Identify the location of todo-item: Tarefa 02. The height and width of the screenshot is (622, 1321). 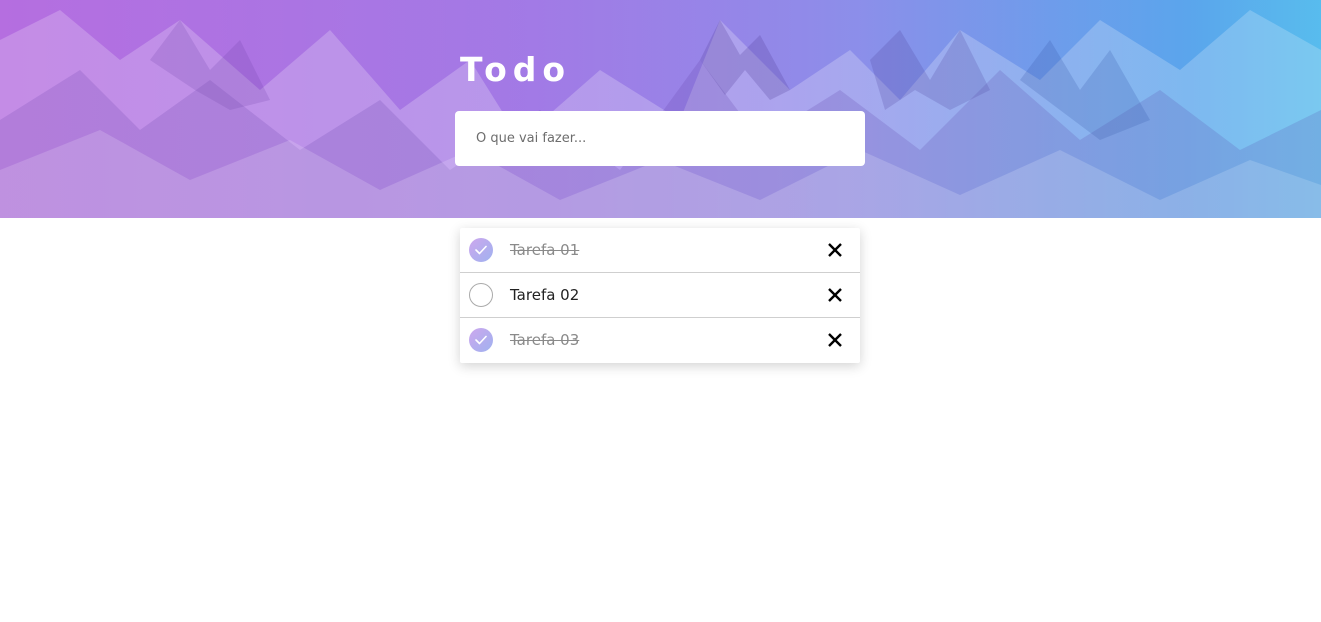
(660, 295).